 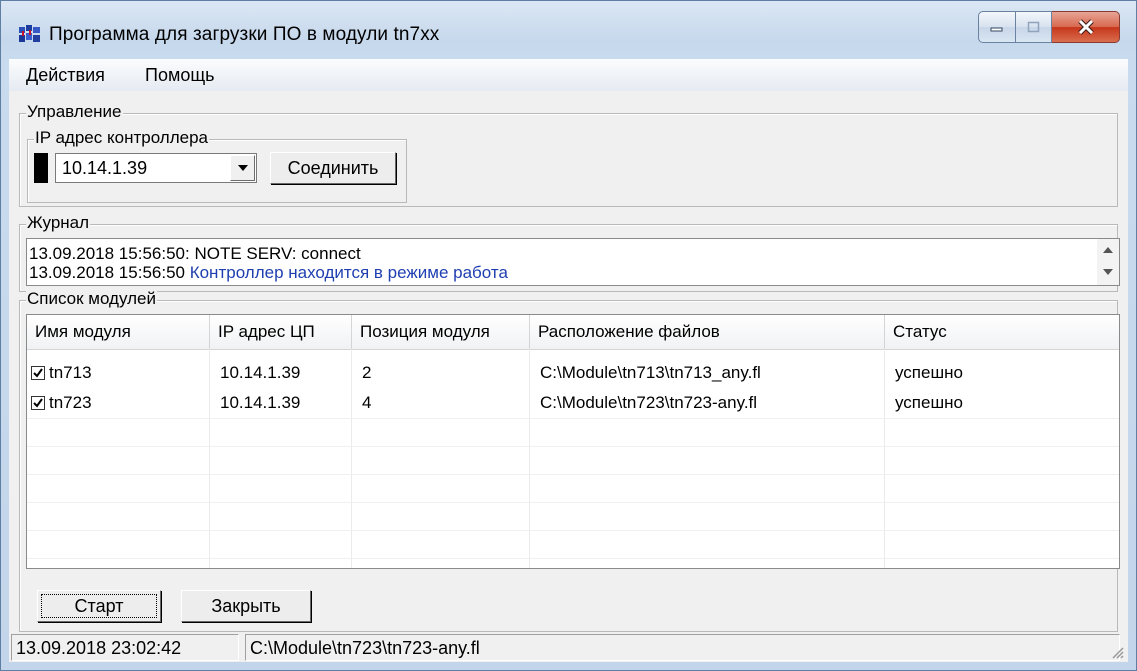 What do you see at coordinates (441, 332) in the screenshot?
I see `column-module-position: Позиция модуля` at bounding box center [441, 332].